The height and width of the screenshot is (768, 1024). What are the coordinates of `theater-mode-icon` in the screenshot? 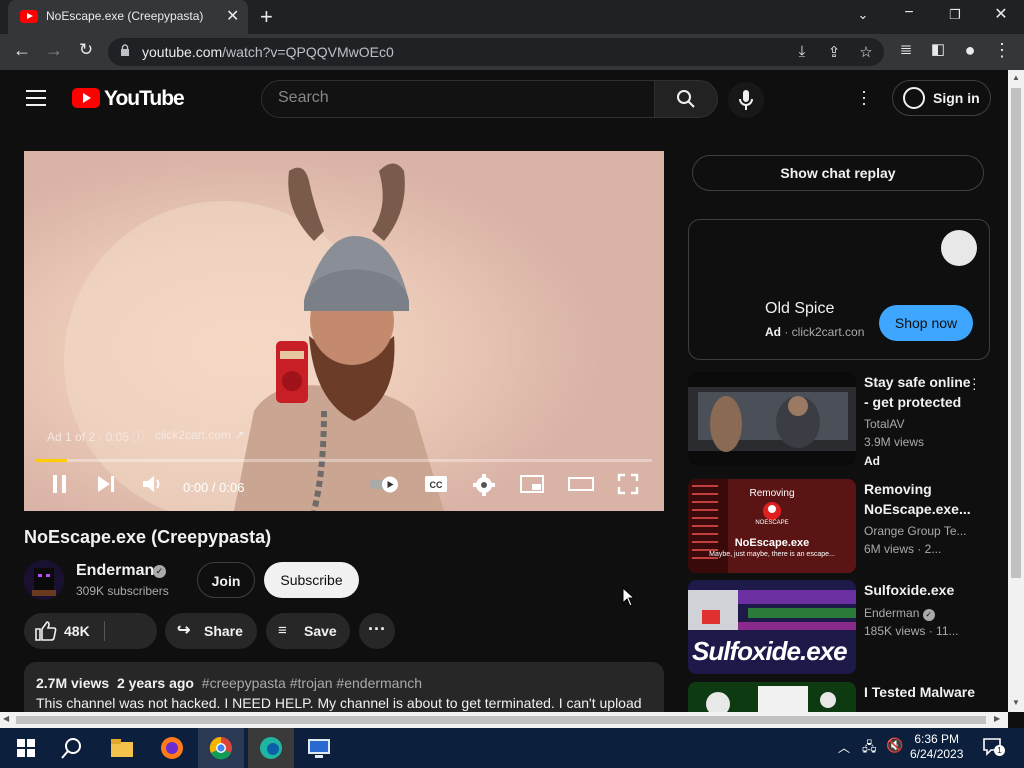 It's located at (581, 484).